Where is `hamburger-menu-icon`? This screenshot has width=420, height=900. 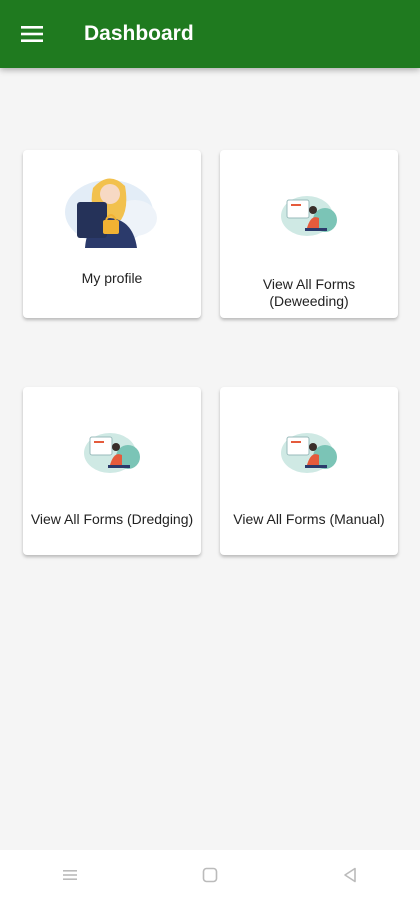 hamburger-menu-icon is located at coordinates (32, 34).